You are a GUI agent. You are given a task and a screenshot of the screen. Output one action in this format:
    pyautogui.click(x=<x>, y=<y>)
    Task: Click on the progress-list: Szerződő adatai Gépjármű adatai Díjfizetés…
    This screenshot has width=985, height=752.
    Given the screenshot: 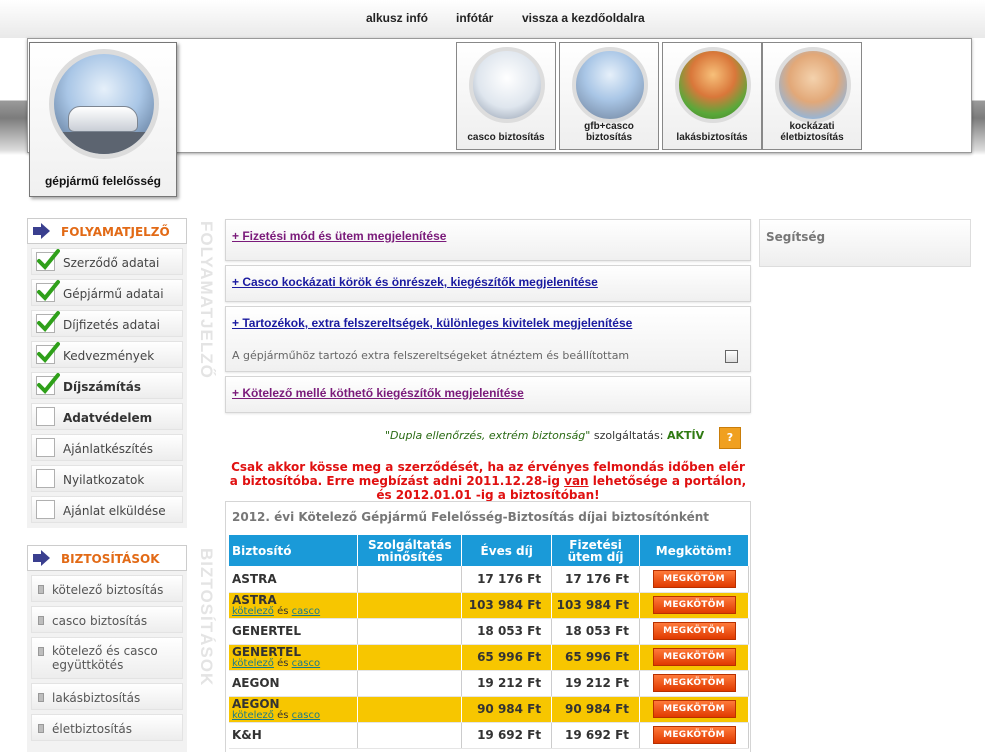 What is the action you would take?
    pyautogui.click(x=107, y=385)
    